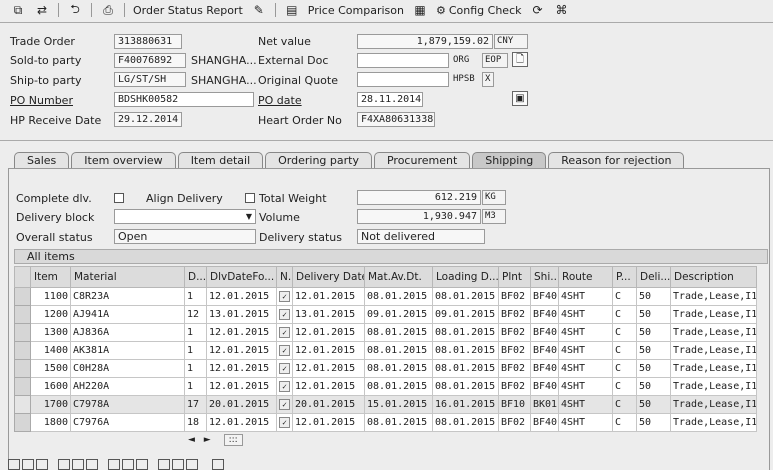 Image resolution: width=773 pixels, height=470 pixels. Describe the element at coordinates (127, 332) in the screenshot. I see `table-cell: AJ836A` at that location.